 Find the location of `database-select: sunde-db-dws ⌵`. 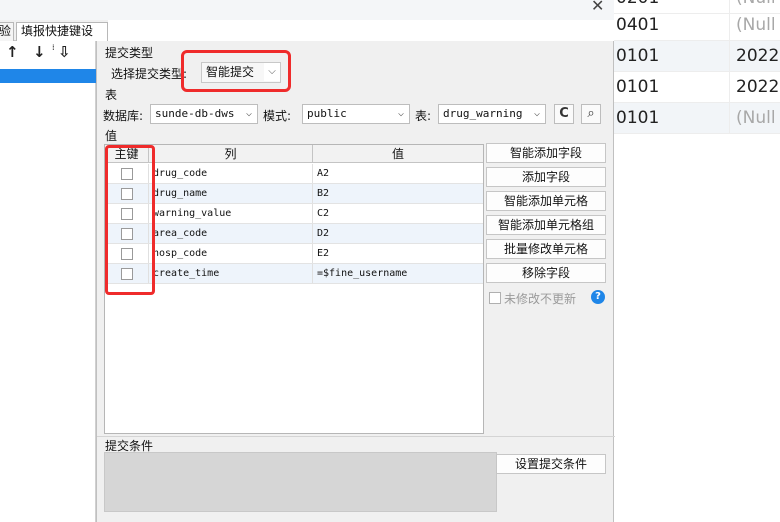

database-select: sunde-db-dws ⌵ is located at coordinates (204, 114).